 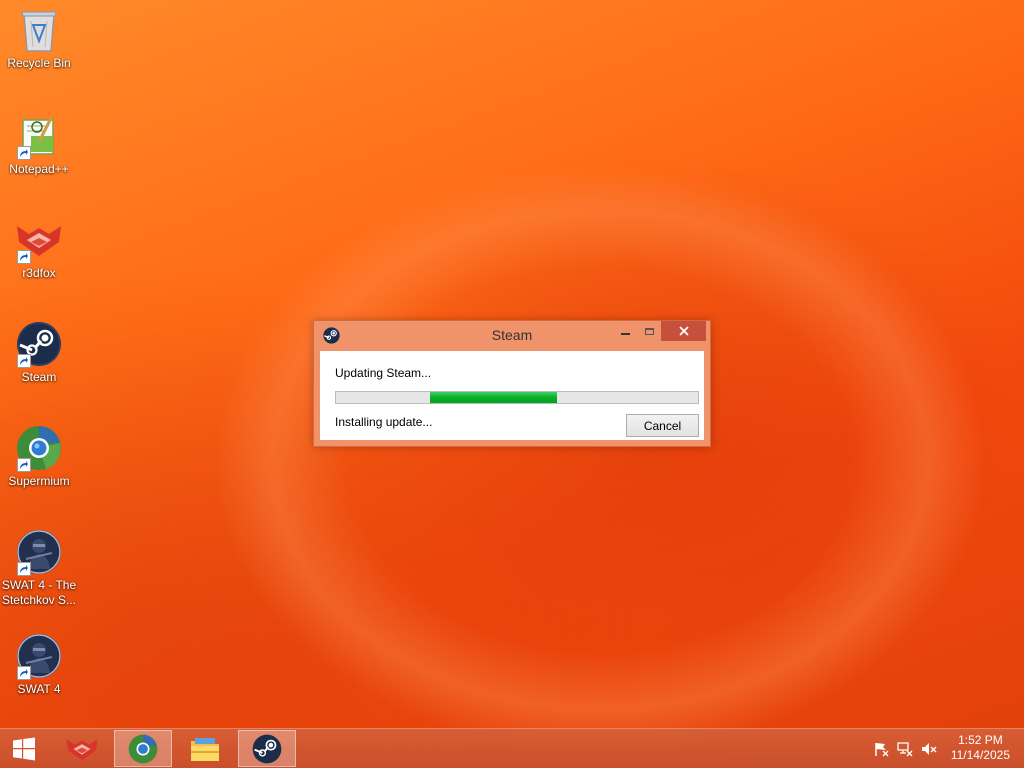 I want to click on minimize-icon, so click(x=625, y=334).